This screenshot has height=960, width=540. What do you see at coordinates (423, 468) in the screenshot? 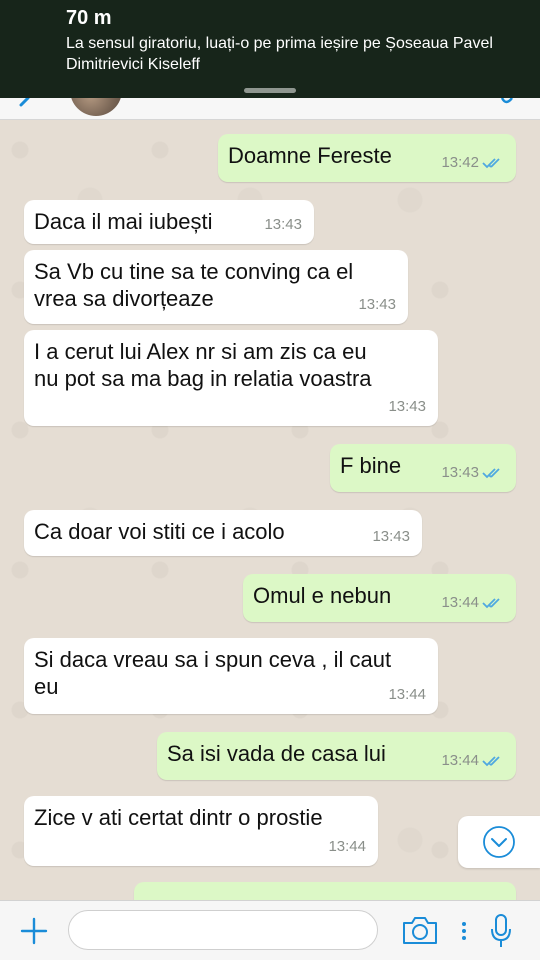
I see `message-bubble-outgoing: F bine 13:43` at bounding box center [423, 468].